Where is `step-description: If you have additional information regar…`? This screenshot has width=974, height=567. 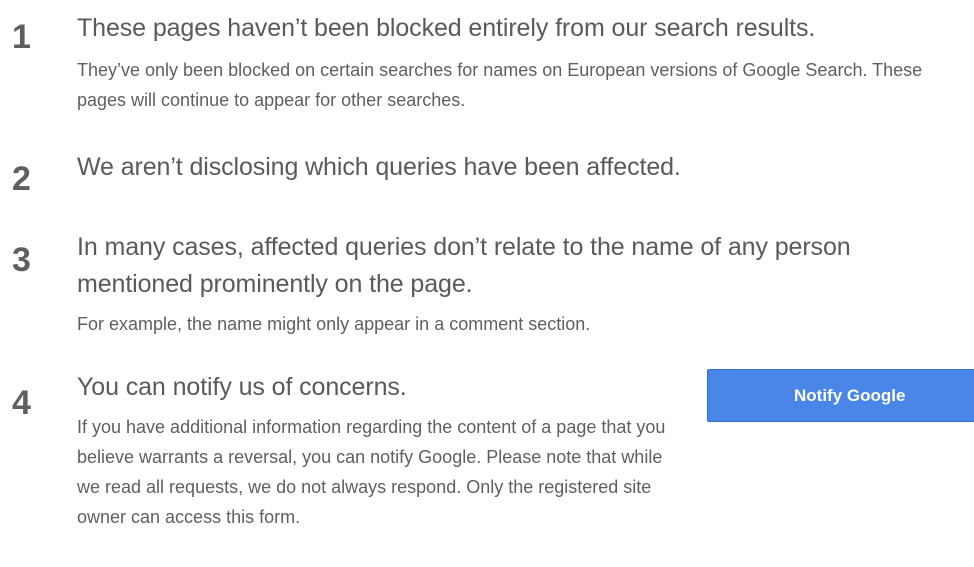 step-description: If you have additional information regar… is located at coordinates (371, 472).